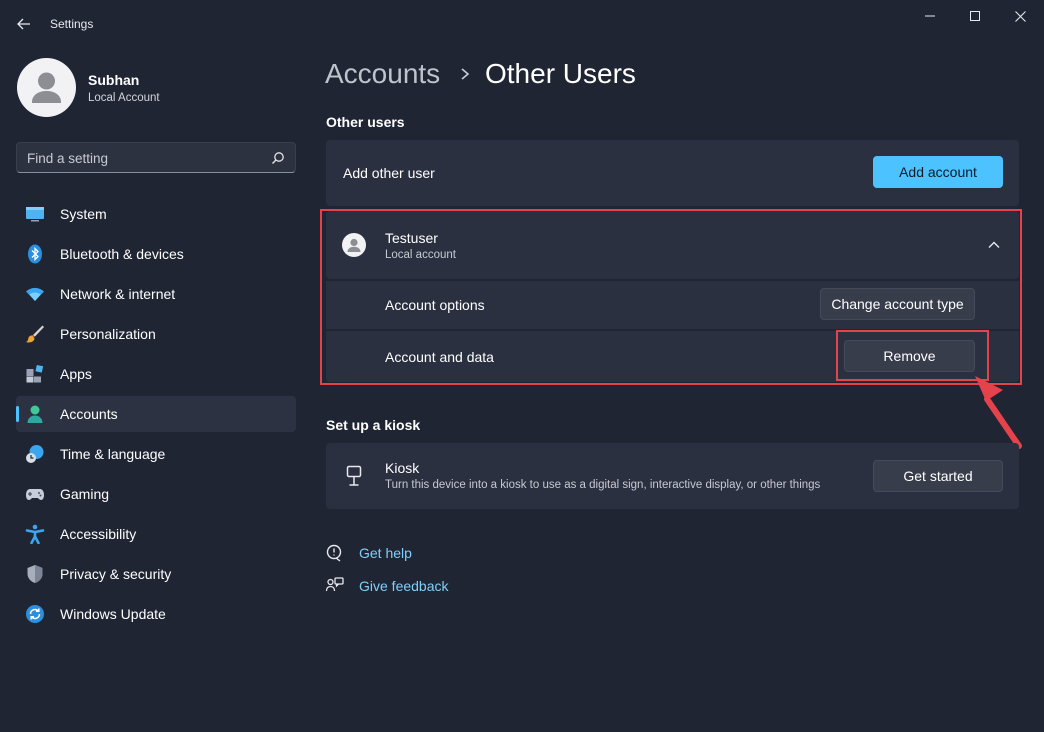 This screenshot has height=732, width=1044. What do you see at coordinates (382, 74) in the screenshot?
I see `breadcrumb-parent: Accounts` at bounding box center [382, 74].